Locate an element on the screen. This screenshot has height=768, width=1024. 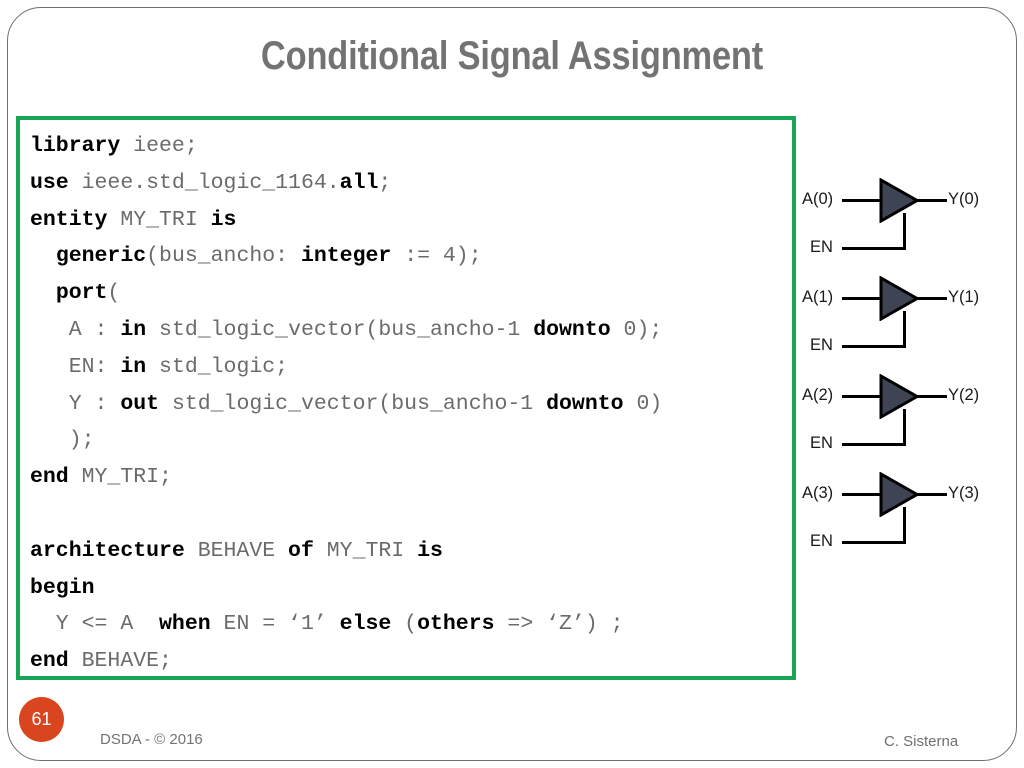
code-keyword: begin is located at coordinates (62, 587).